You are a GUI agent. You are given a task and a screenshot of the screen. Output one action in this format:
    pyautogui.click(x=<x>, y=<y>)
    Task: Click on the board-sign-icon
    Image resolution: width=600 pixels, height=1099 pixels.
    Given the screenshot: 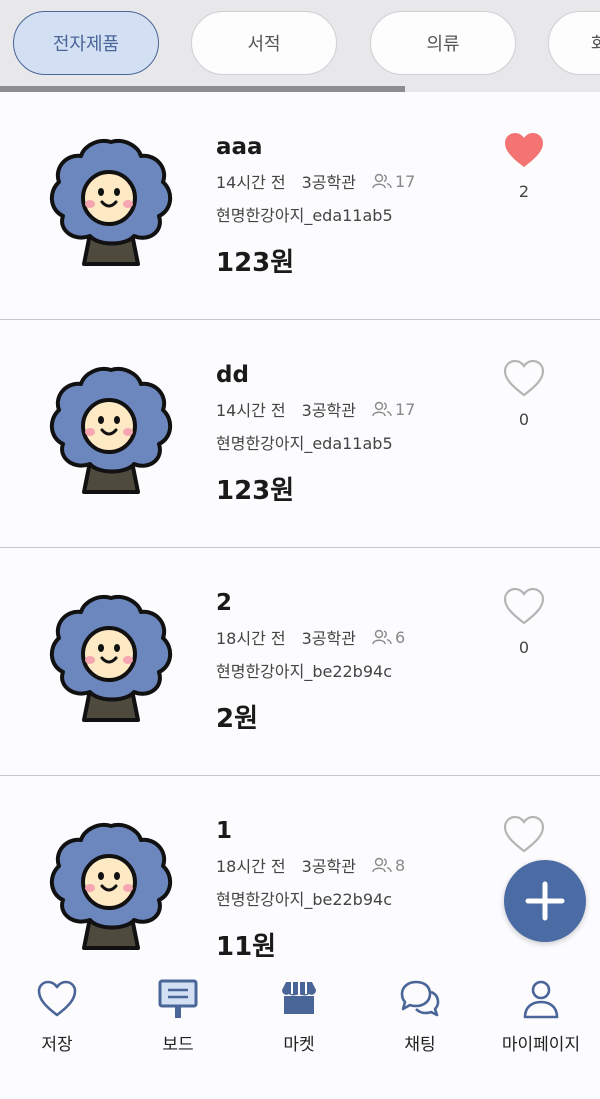 What is the action you would take?
    pyautogui.click(x=178, y=998)
    